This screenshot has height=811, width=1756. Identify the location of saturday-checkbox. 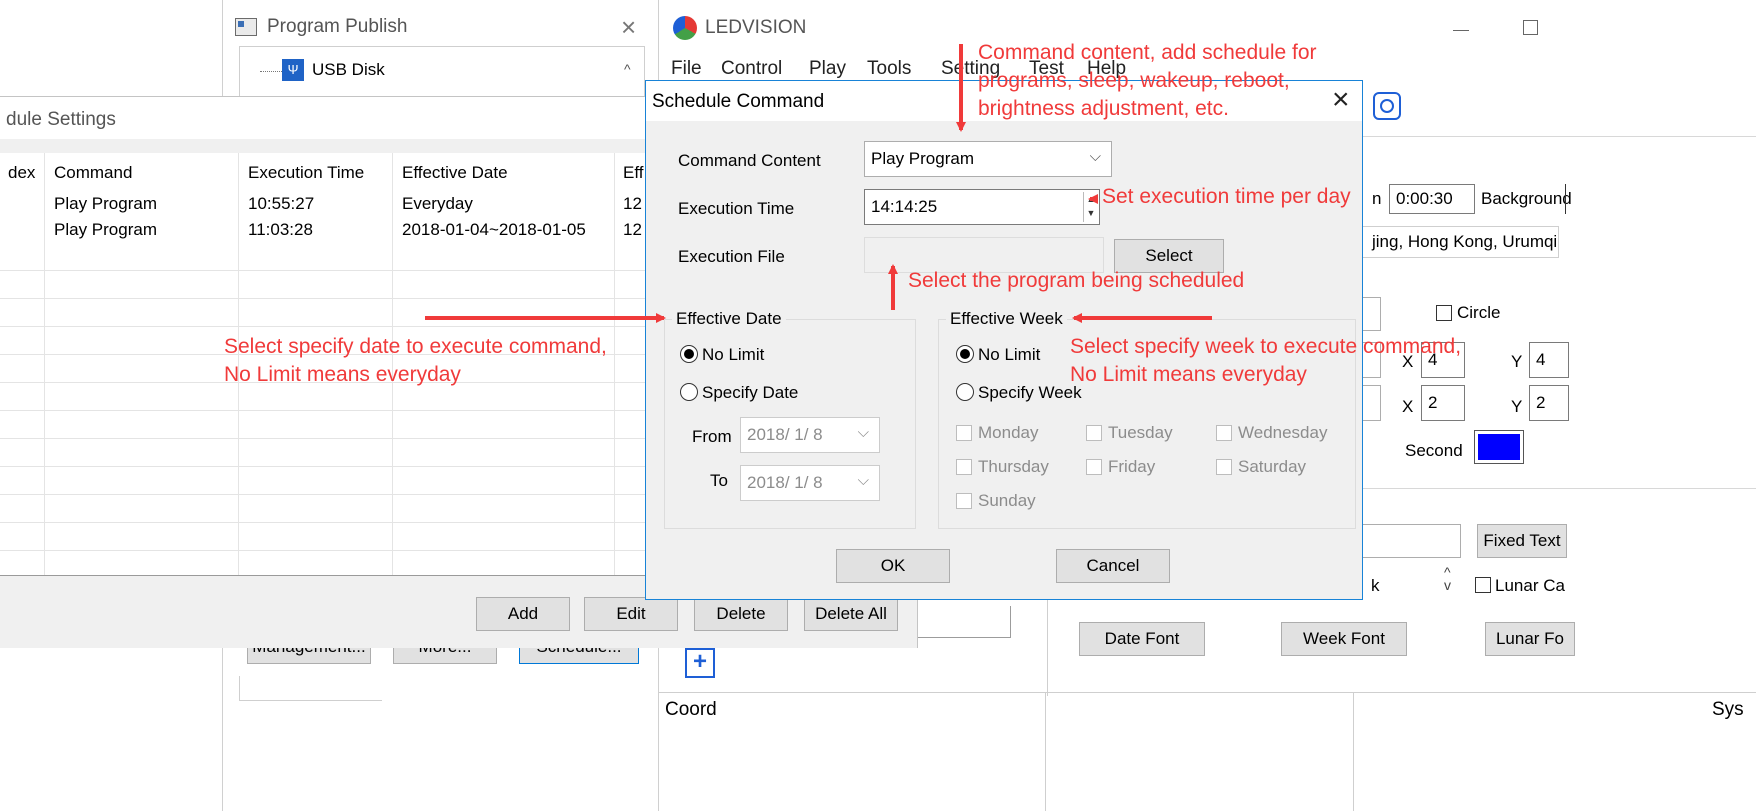
(1224, 467).